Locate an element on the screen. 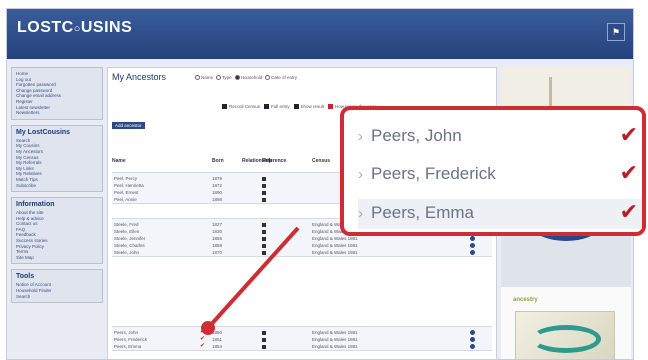  column-header: Reference is located at coordinates (274, 161).